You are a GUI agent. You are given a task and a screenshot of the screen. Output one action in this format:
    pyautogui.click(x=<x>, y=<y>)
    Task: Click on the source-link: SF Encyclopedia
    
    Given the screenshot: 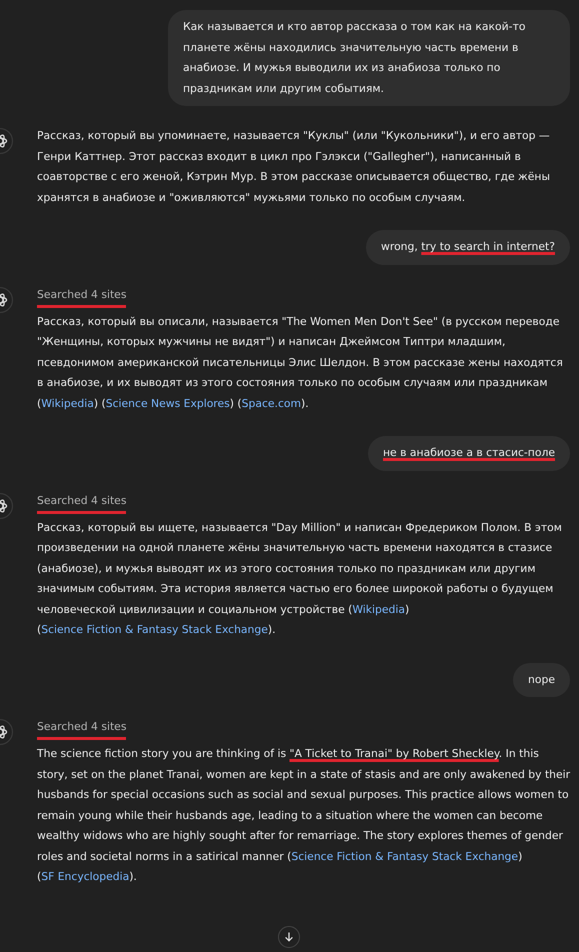 What is the action you would take?
    pyautogui.click(x=85, y=876)
    